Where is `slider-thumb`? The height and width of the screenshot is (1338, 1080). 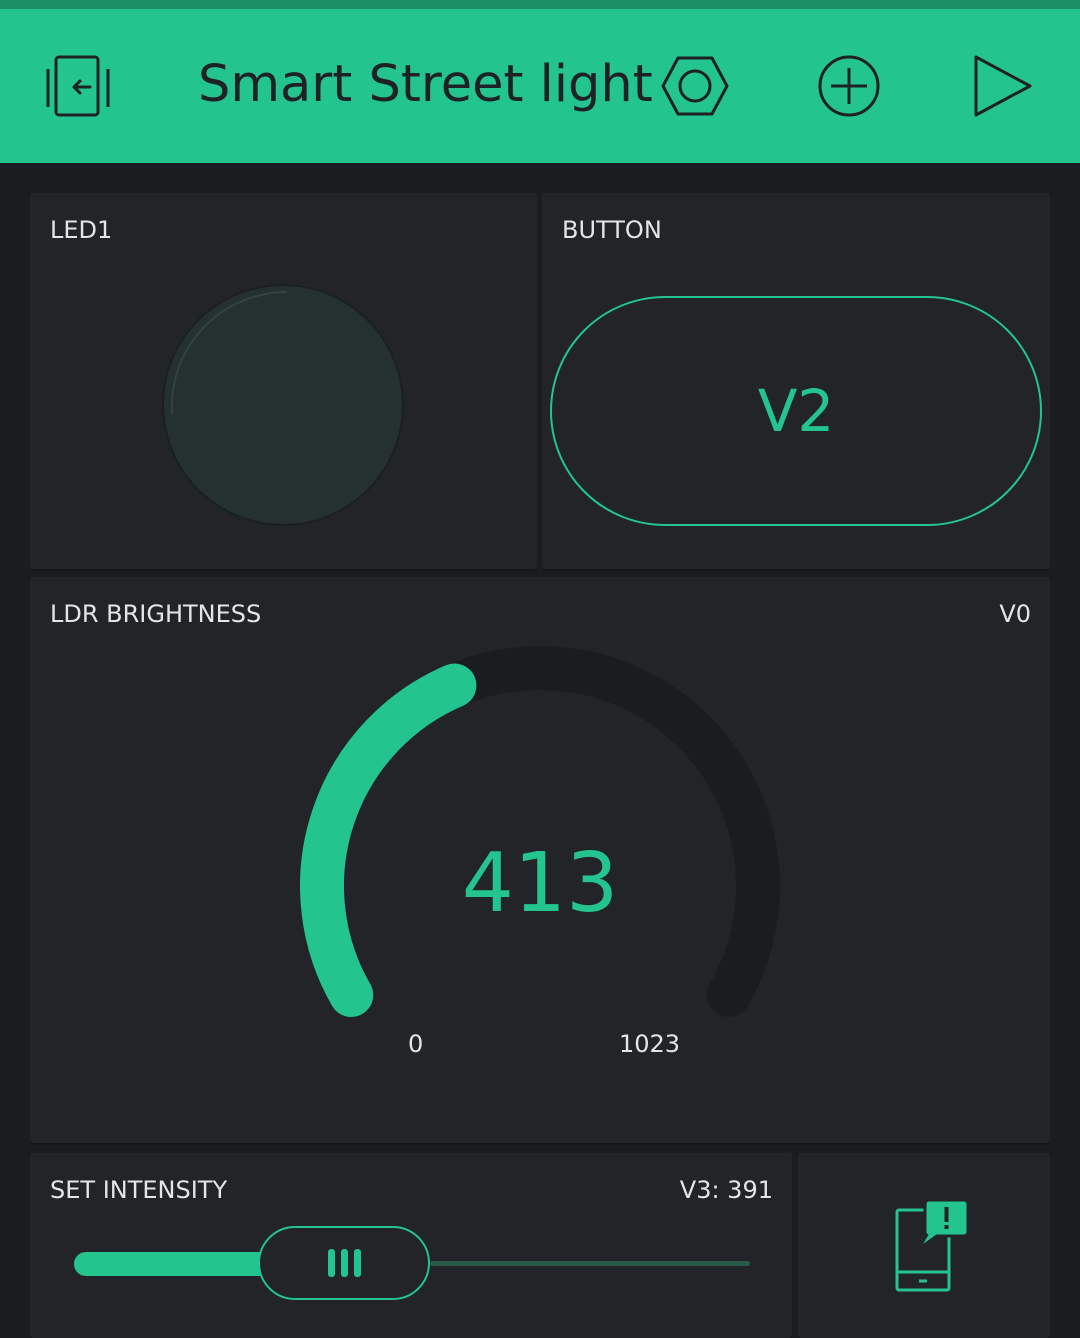 slider-thumb is located at coordinates (344, 1263).